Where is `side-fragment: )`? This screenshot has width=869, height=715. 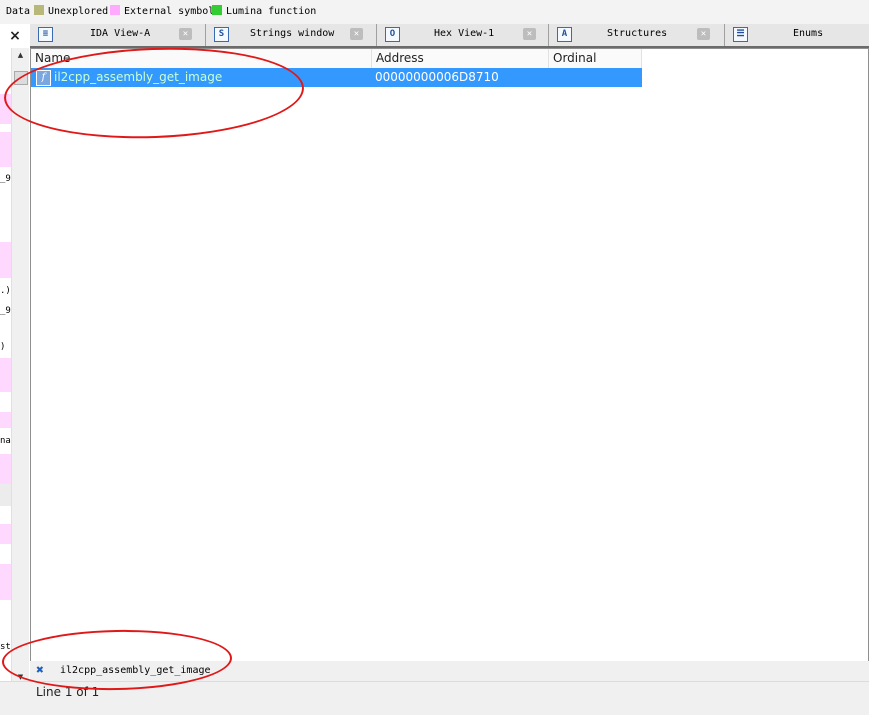
side-fragment: ) is located at coordinates (3, 347).